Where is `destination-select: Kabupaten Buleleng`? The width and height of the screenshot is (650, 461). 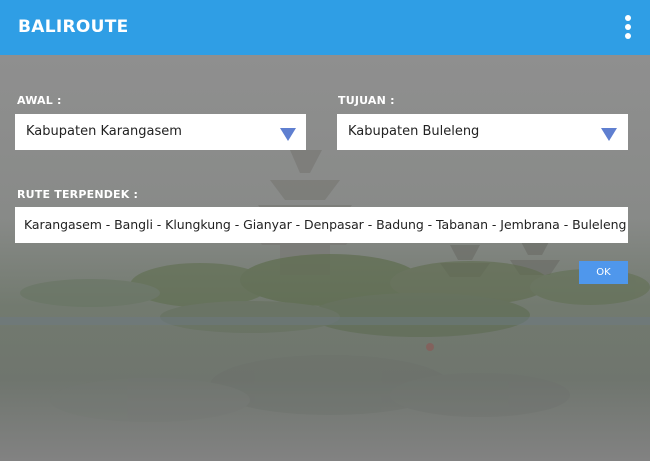
destination-select: Kabupaten Buleleng is located at coordinates (482, 132).